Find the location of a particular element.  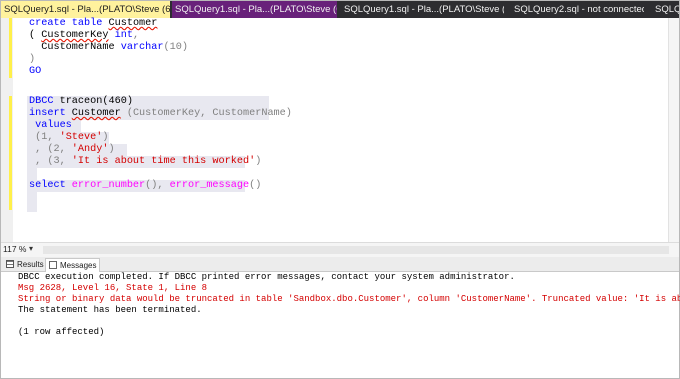

code-line-9: values is located at coordinates (50, 125).